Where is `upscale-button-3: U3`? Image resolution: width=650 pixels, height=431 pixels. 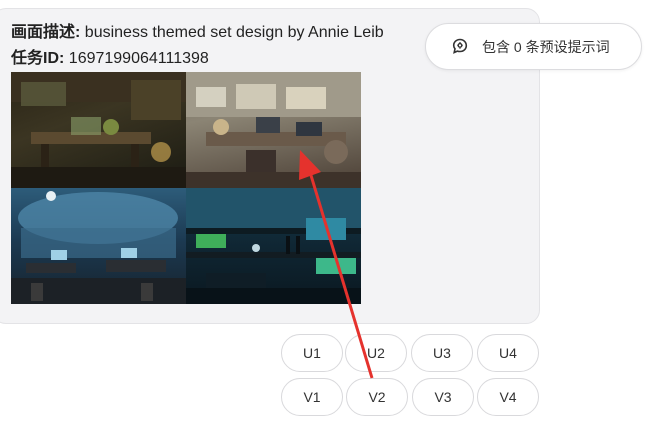
upscale-button-3: U3 is located at coordinates (442, 353).